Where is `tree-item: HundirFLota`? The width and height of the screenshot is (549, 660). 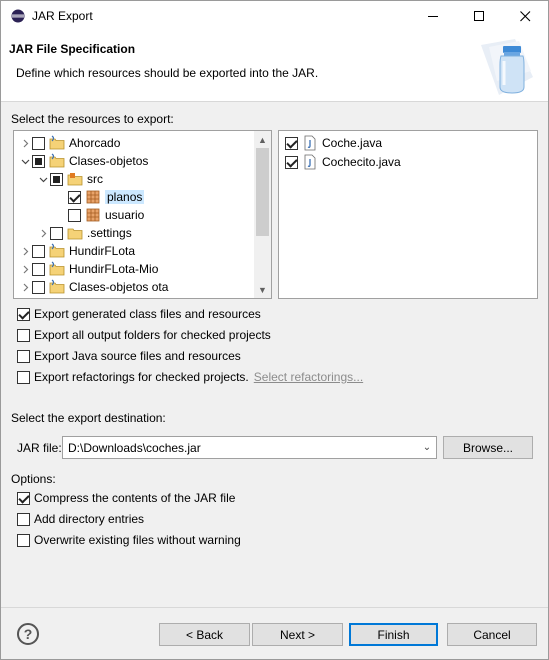 tree-item: HundirFLota is located at coordinates (74, 251).